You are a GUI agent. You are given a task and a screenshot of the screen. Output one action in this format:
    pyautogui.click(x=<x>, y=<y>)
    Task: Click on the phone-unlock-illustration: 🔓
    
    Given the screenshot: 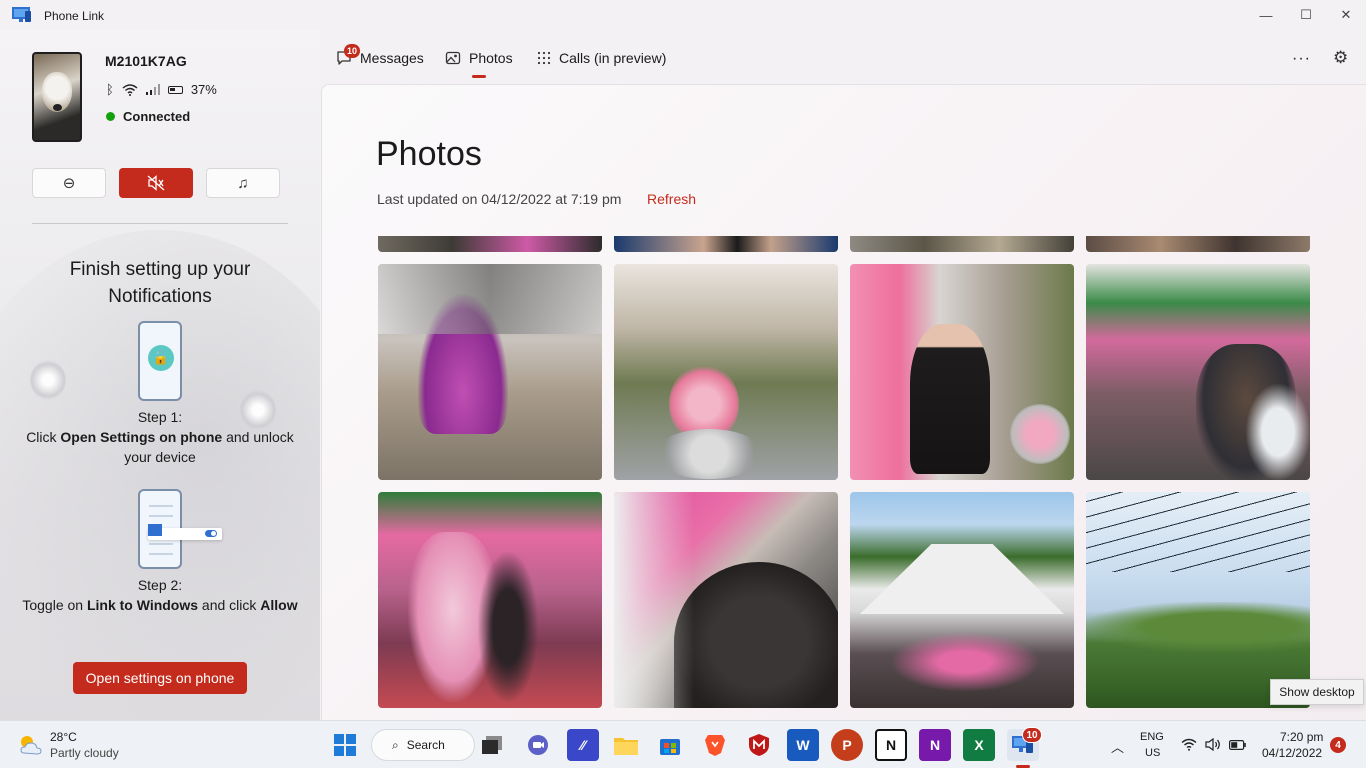 What is the action you would take?
    pyautogui.click(x=160, y=361)
    